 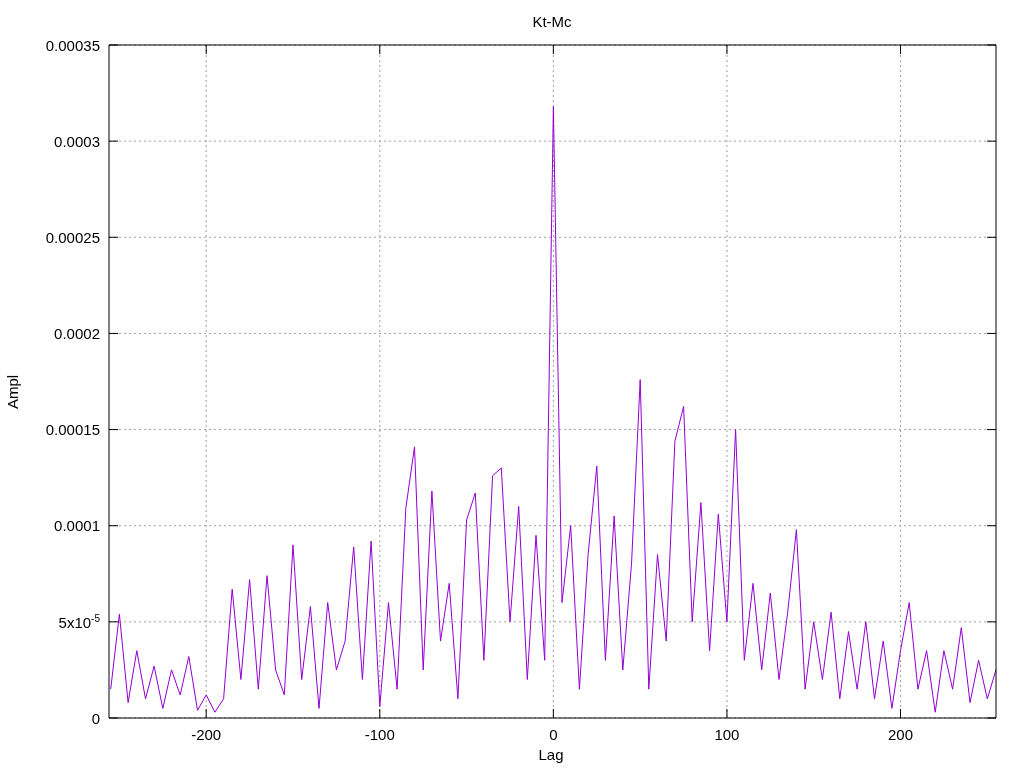 I want to click on y-tick-label: 0.00035, so click(x=72, y=45).